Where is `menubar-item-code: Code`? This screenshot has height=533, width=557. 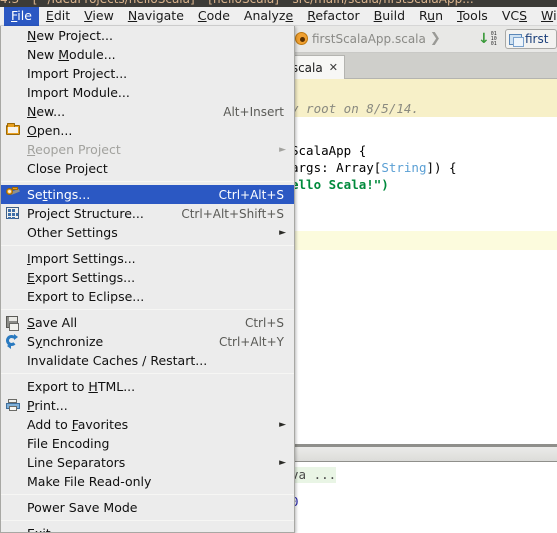 menubar-item-code: Code is located at coordinates (214, 16).